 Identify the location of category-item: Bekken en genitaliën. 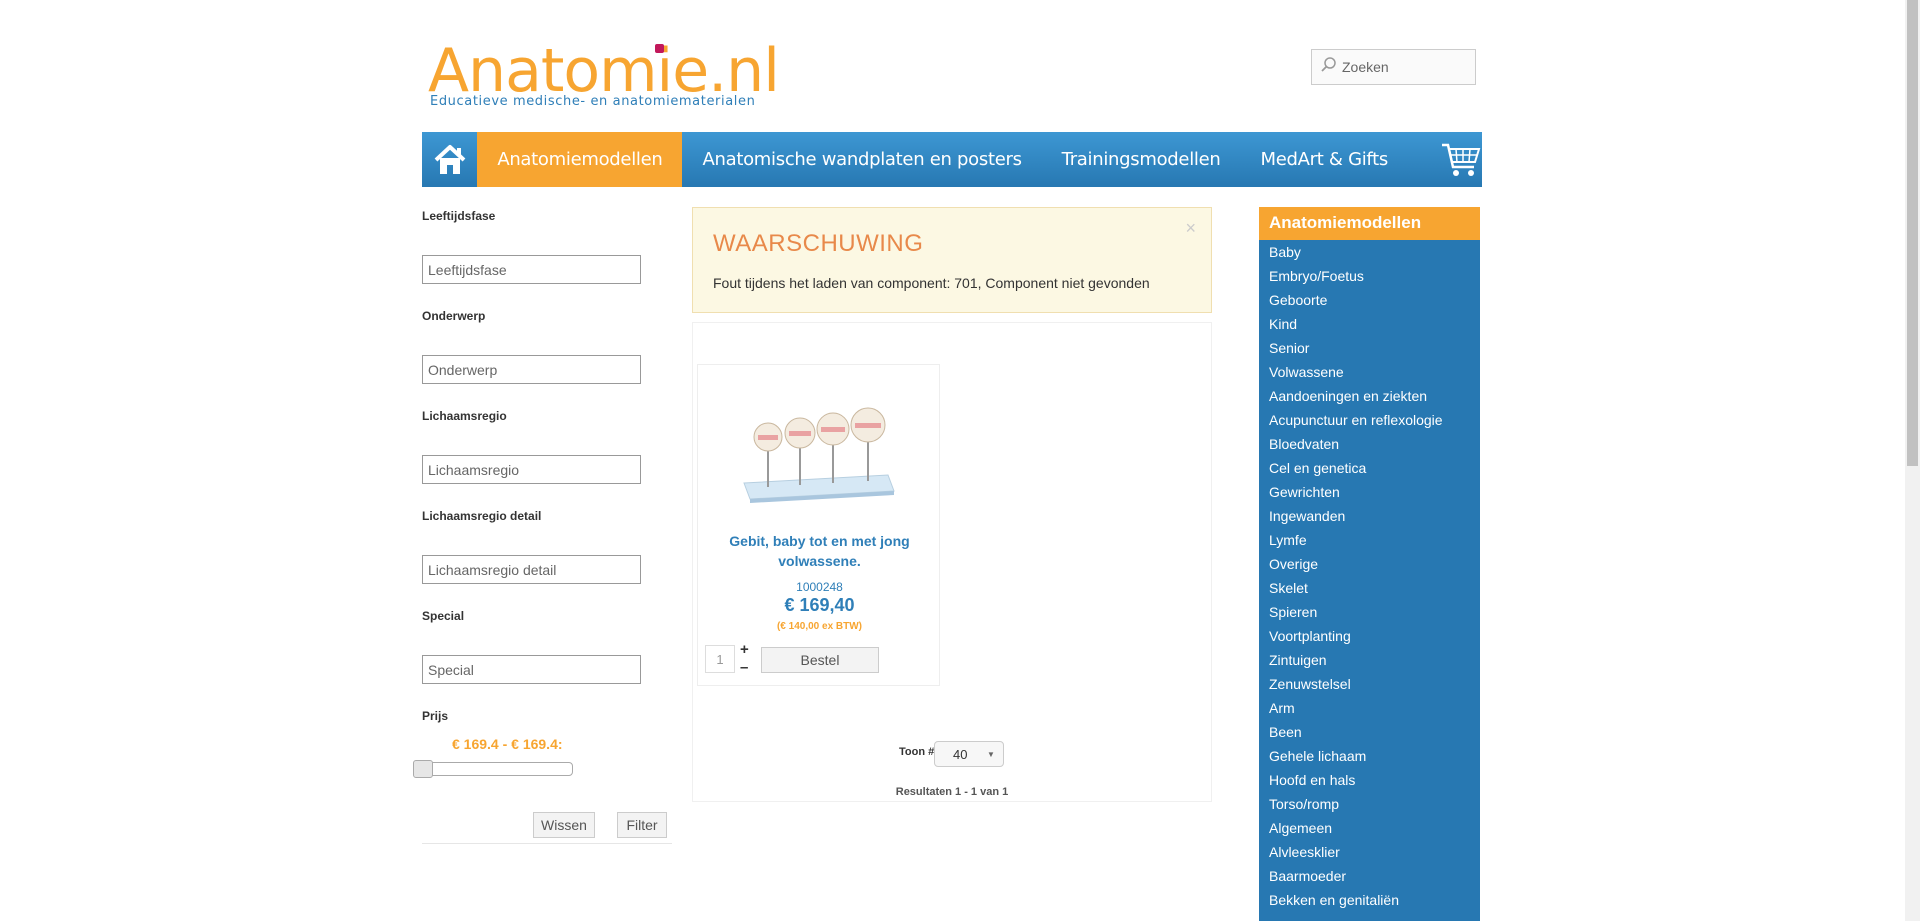
(1369, 900).